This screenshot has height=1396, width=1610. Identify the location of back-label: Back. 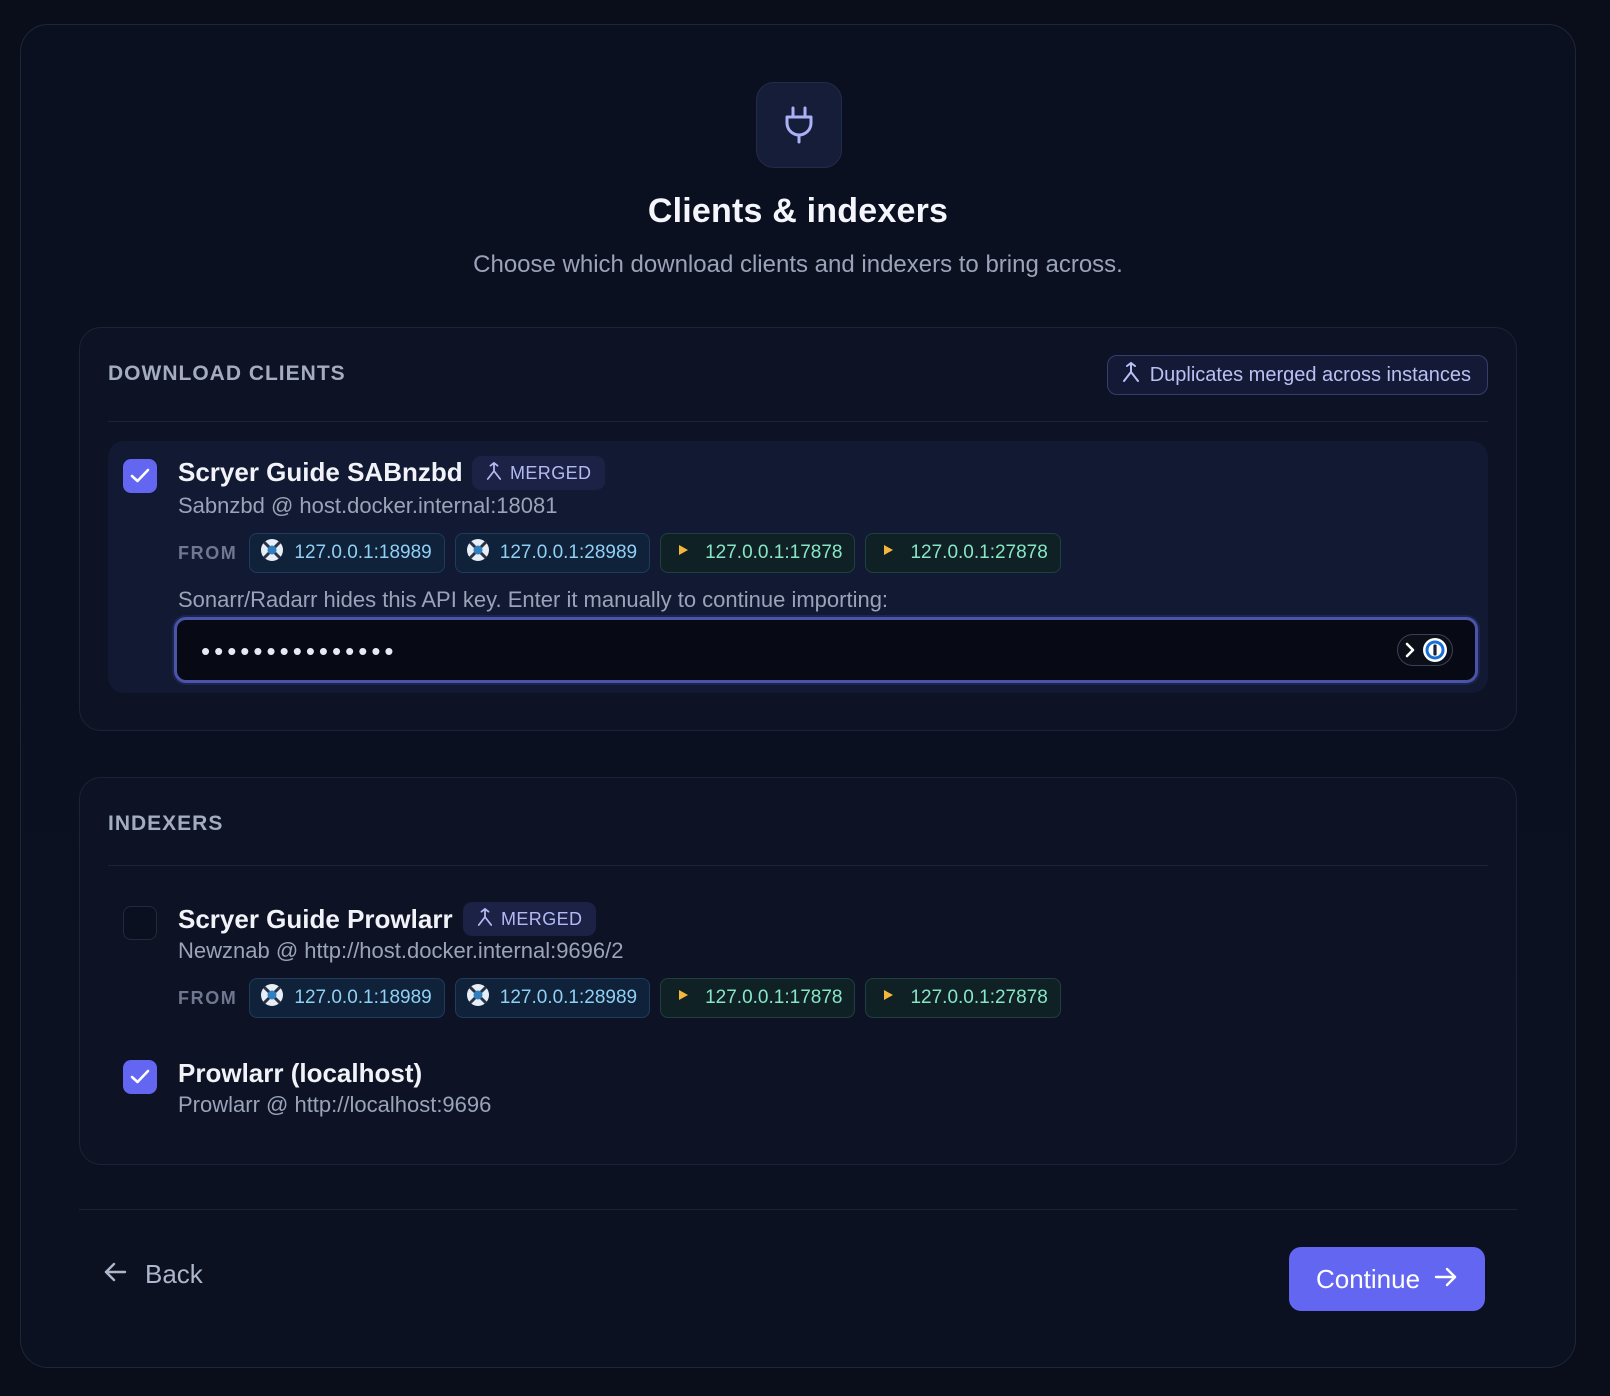
(174, 1273).